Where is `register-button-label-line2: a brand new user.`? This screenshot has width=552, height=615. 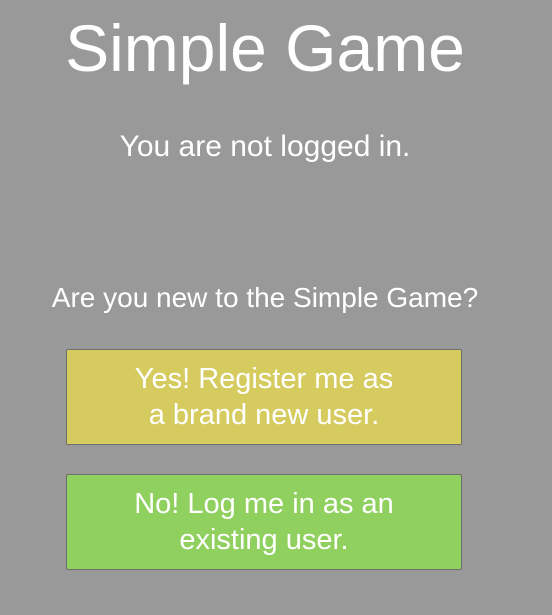
register-button-label-line2: a brand new user. is located at coordinates (264, 415).